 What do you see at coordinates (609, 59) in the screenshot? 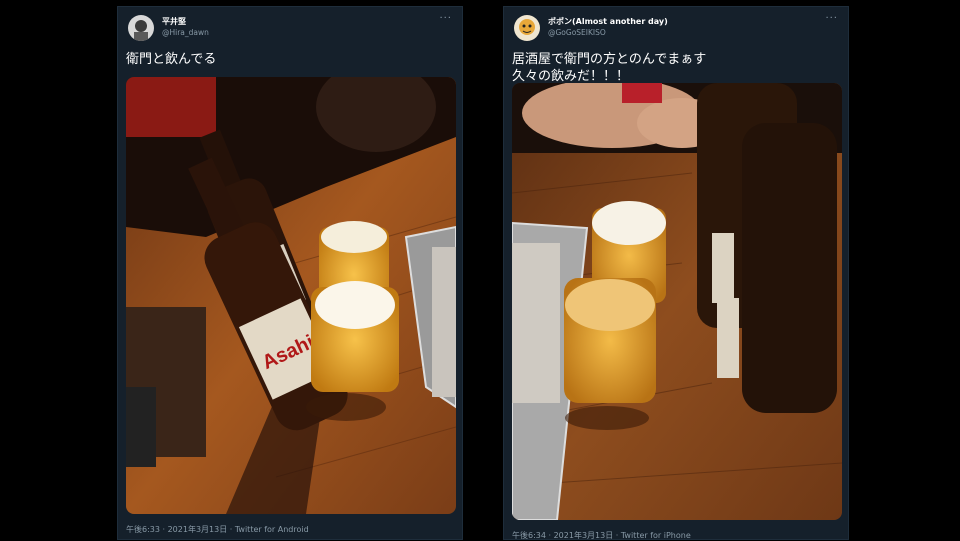
I see `tweet-text-line-1: 居酒屋で衛門の方とのんでまぁす` at bounding box center [609, 59].